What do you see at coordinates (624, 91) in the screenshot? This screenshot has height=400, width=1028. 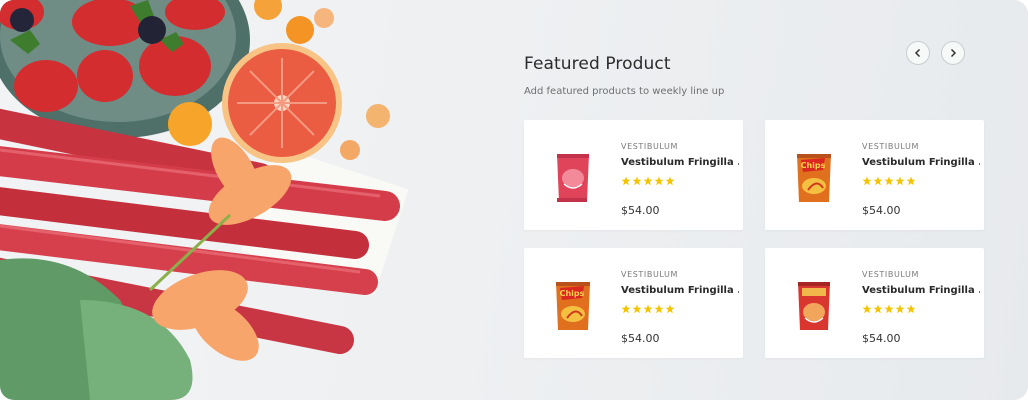 I see `section-subtitle: Add featured products to weekly line up` at bounding box center [624, 91].